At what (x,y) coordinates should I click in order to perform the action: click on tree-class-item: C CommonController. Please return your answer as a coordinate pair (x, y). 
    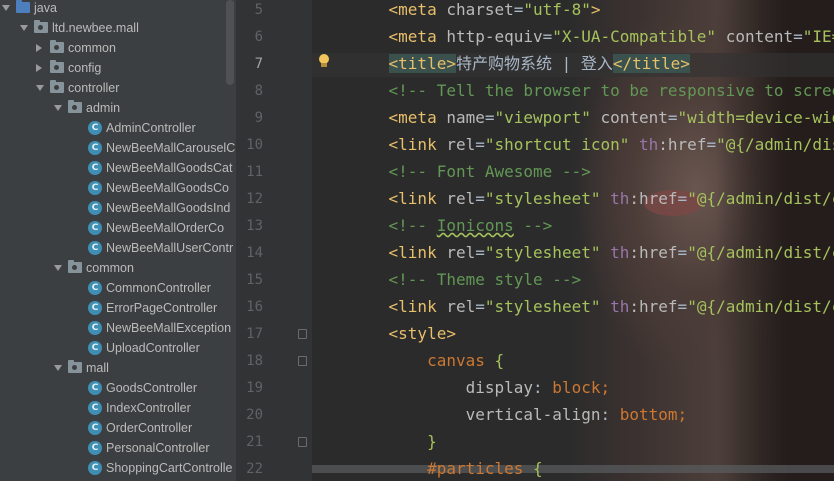
    Looking at the image, I should click on (118, 288).